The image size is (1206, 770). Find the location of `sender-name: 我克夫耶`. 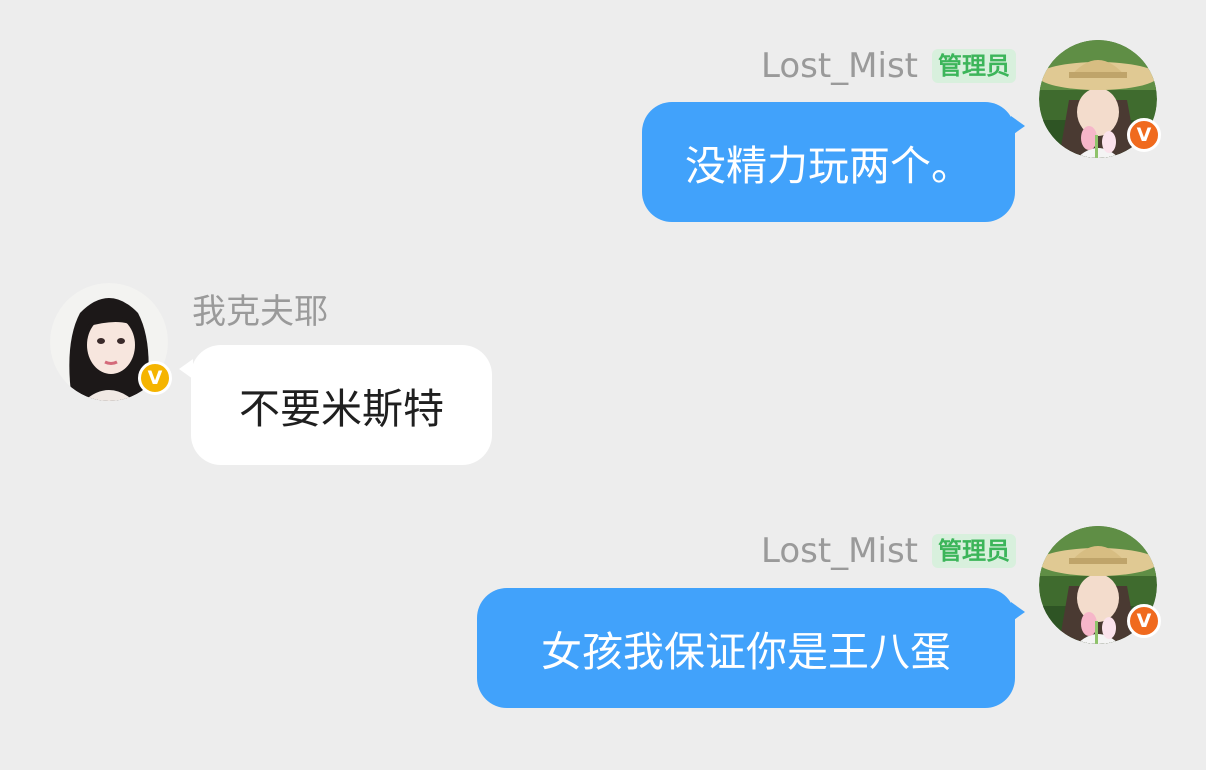

sender-name: 我克夫耶 is located at coordinates (260, 308).